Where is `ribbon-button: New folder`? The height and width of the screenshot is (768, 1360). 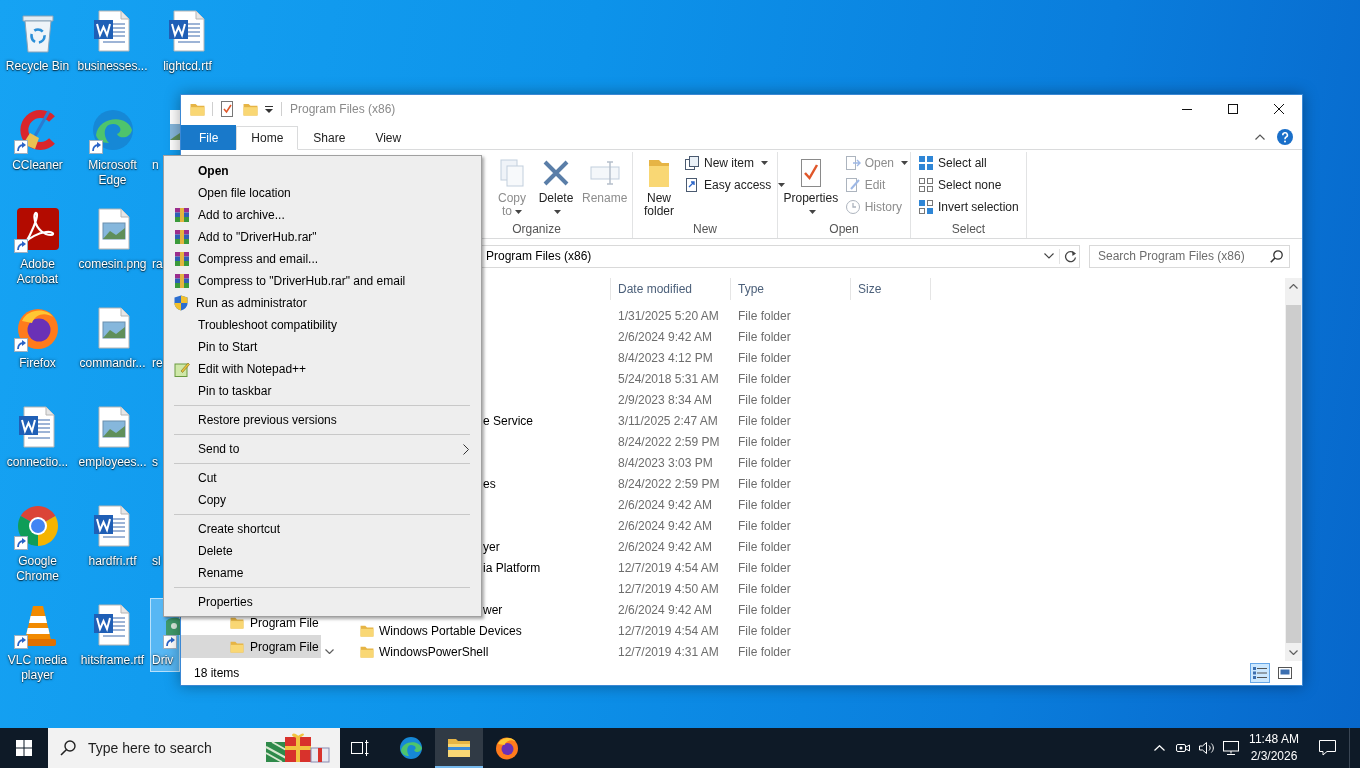 ribbon-button: New folder is located at coordinates (659, 185).